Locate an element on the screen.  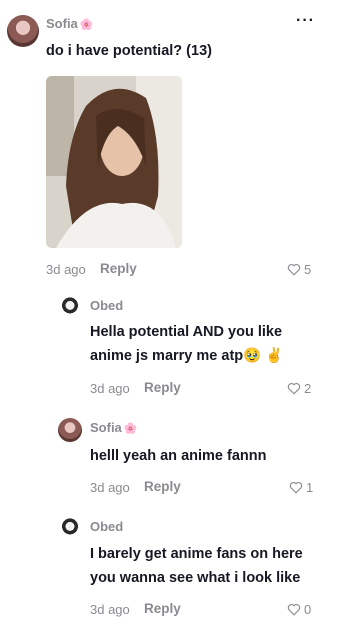
reply-text-line: Hella potential AND you like is located at coordinates (186, 332).